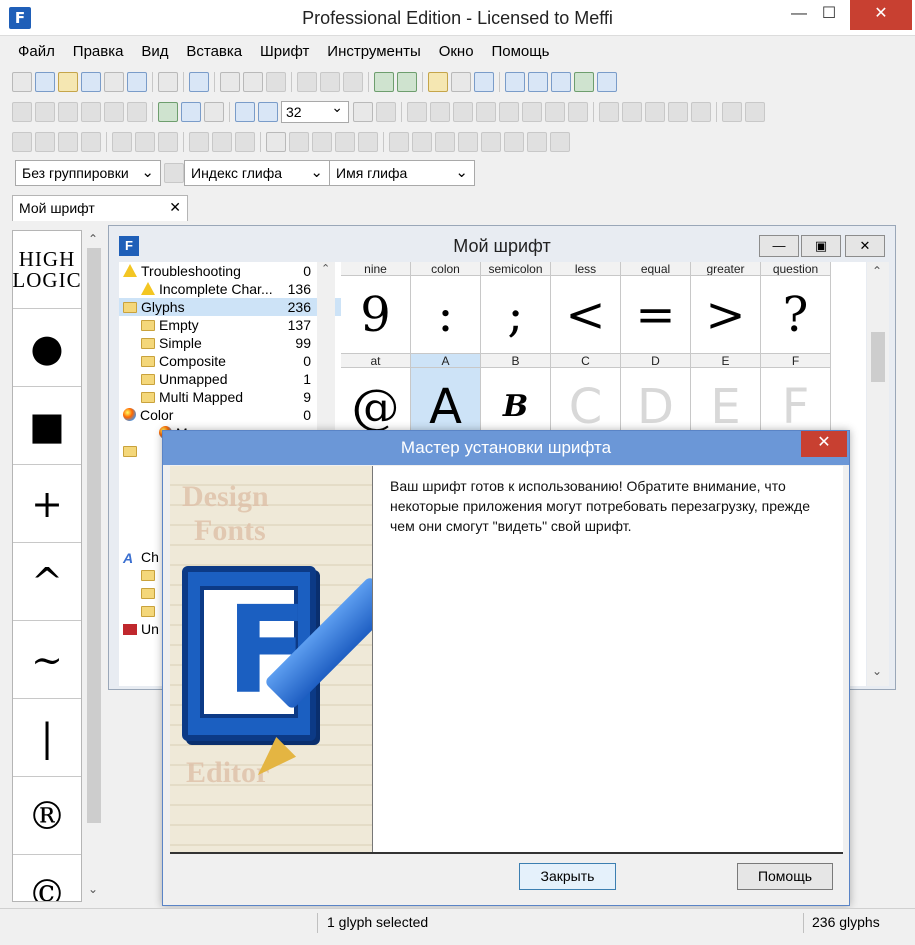 Image resolution: width=915 pixels, height=945 pixels. I want to click on zoom-select: 32, so click(315, 111).